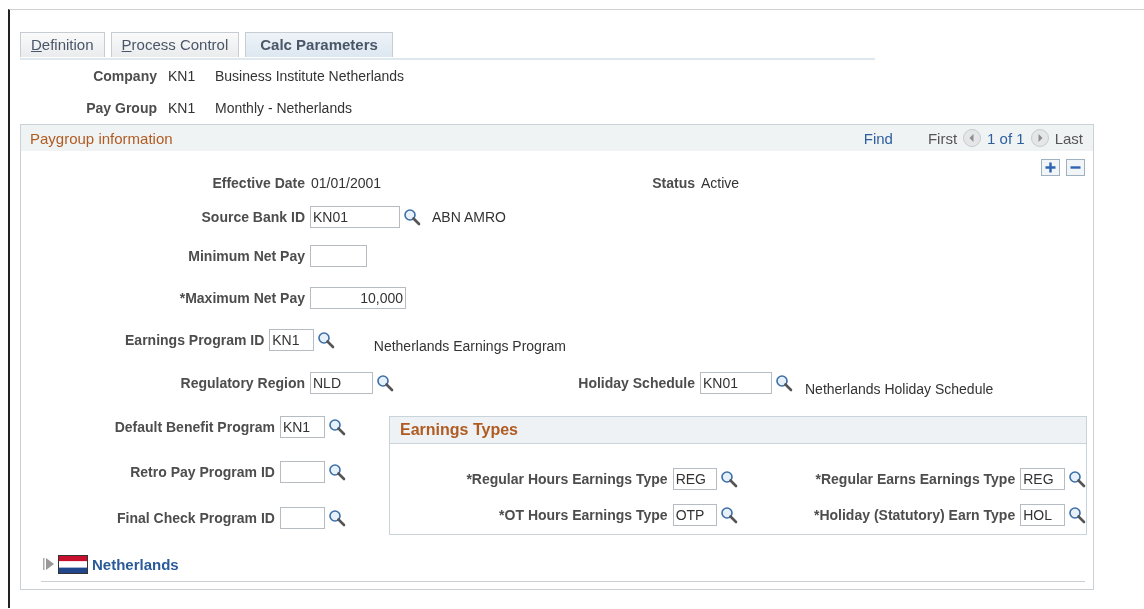 Image resolution: width=1144 pixels, height=609 pixels. Describe the element at coordinates (636, 383) in the screenshot. I see `field-label: Holiday Schedule` at that location.